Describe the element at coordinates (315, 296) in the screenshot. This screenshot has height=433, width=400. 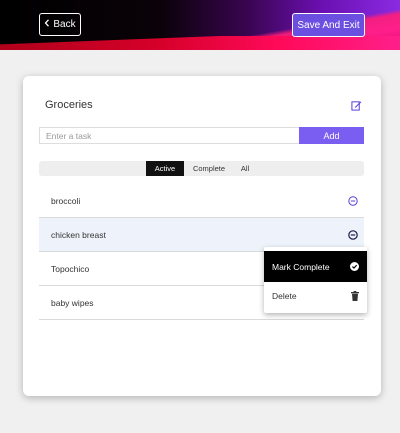
I see `delete-menu-item: Delete` at that location.